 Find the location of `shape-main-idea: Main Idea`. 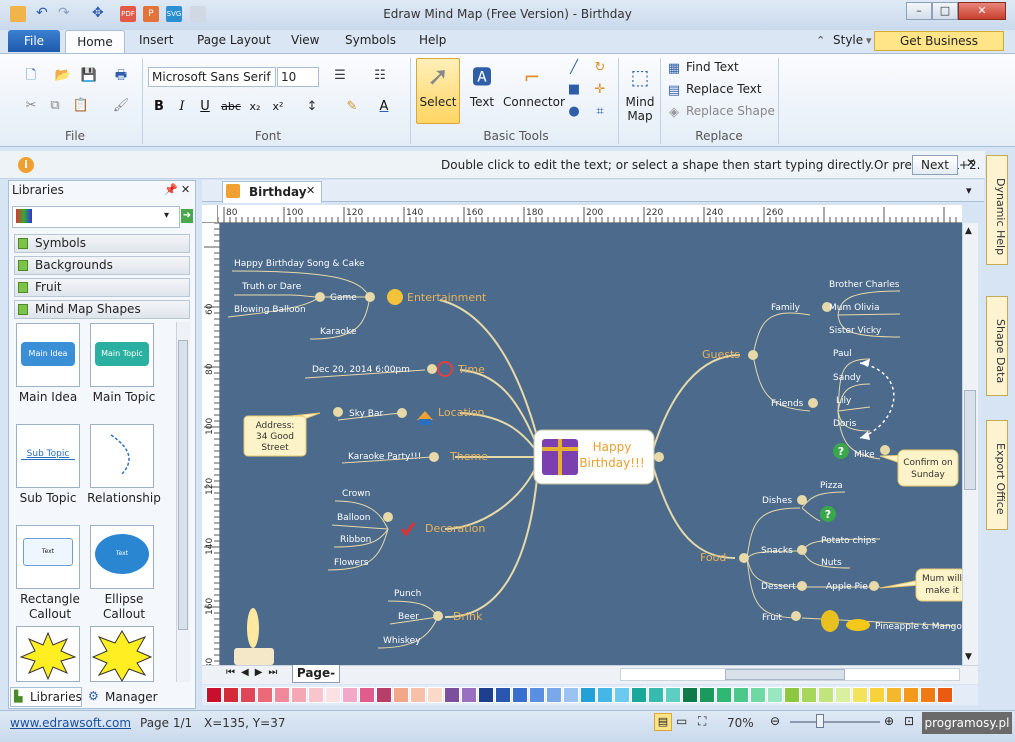

shape-main-idea: Main Idea is located at coordinates (48, 355).